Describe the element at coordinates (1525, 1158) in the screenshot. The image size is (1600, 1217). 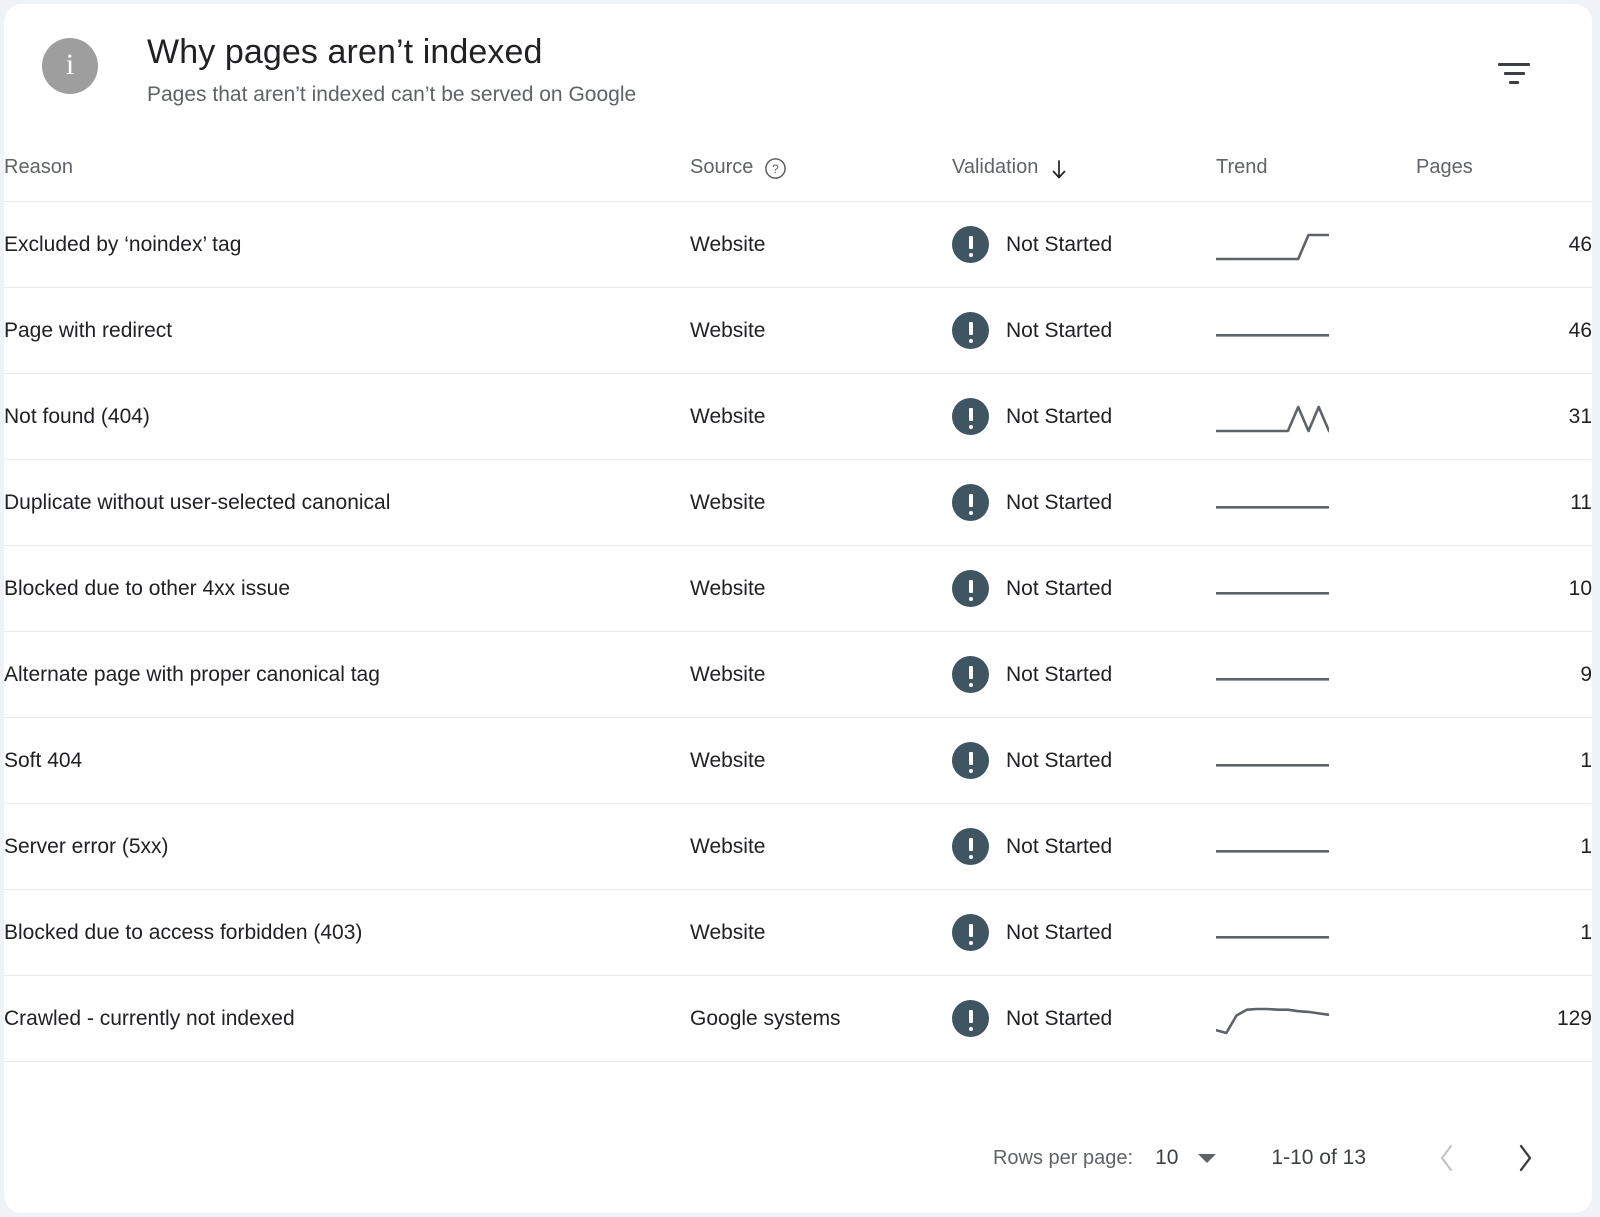
I see `next-page-button` at that location.